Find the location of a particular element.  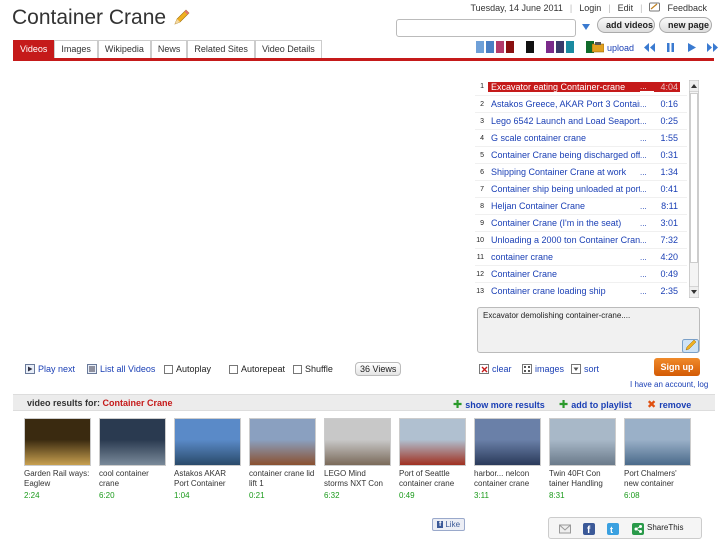

autorepeat-checkbox is located at coordinates (233, 369).